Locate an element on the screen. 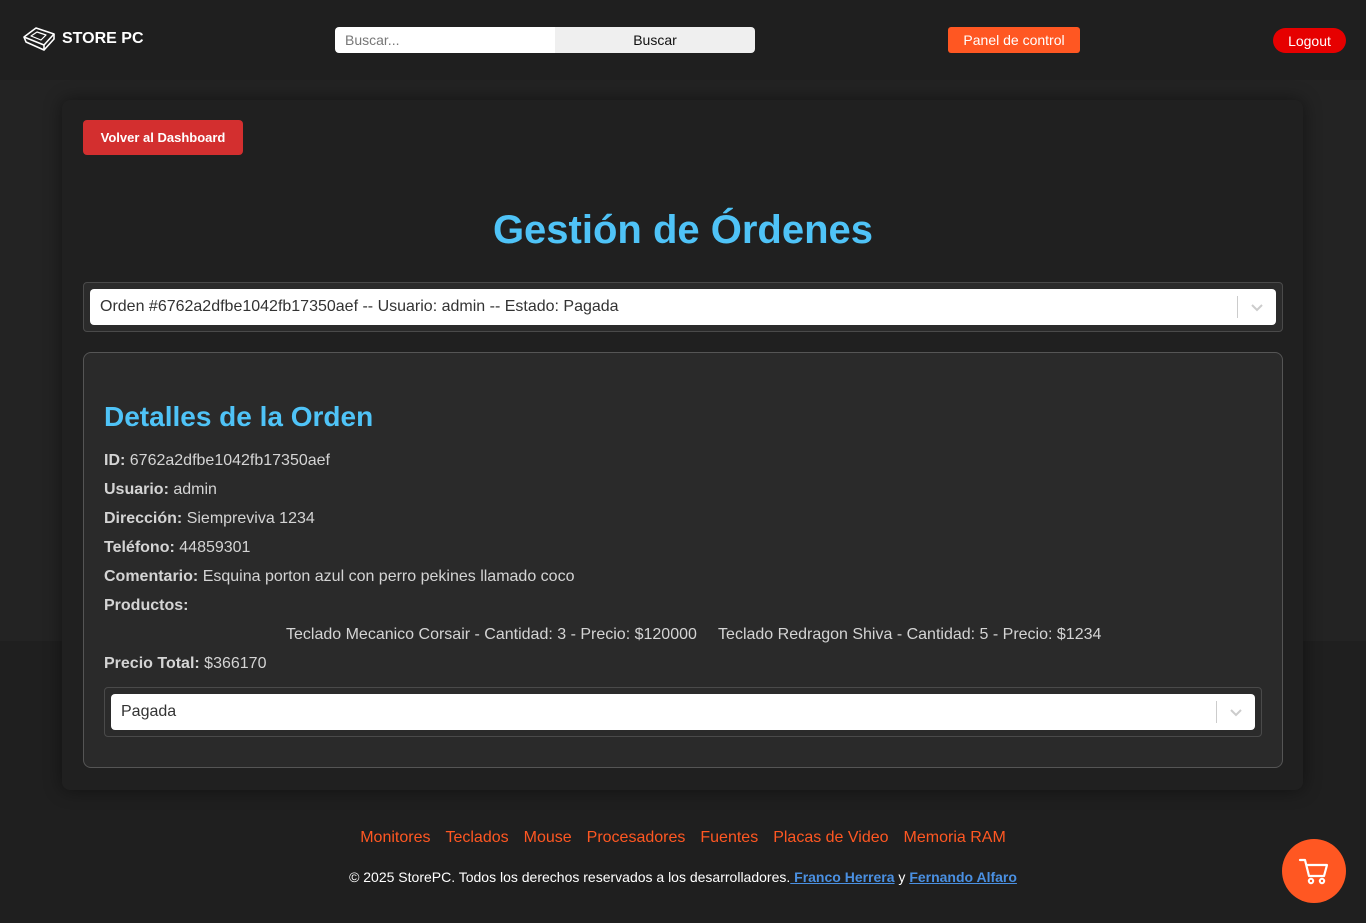 The height and width of the screenshot is (923, 1366). order-phone-row: Teléfono: 44859301 is located at coordinates (177, 548).